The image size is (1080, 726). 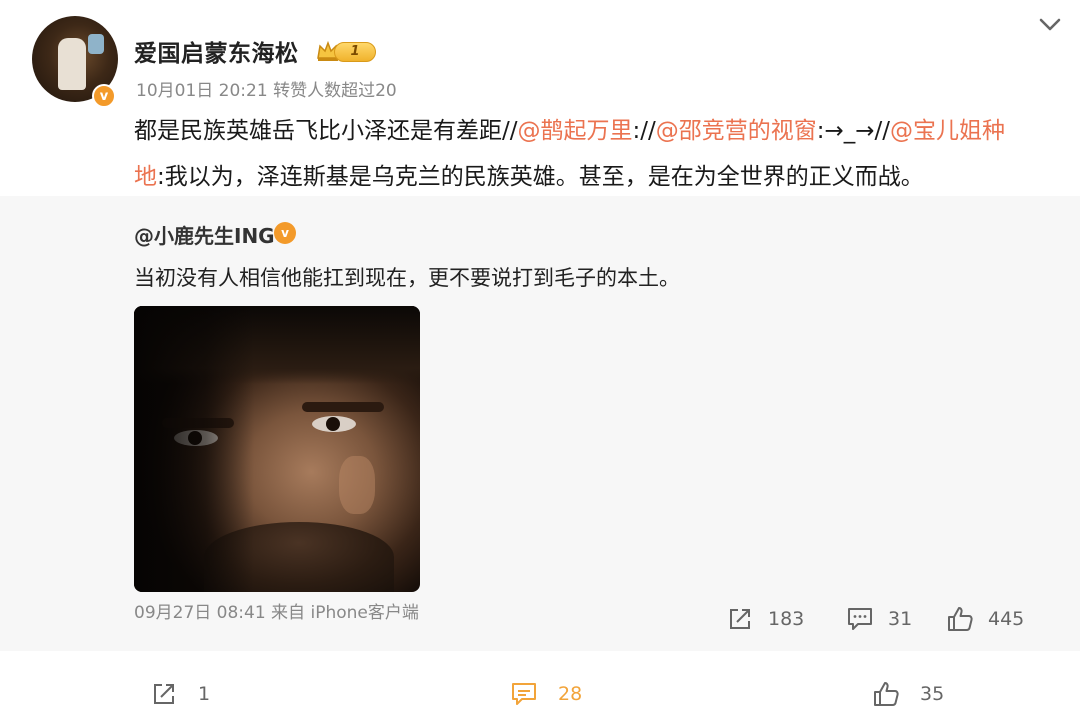 What do you see at coordinates (216, 51) in the screenshot?
I see `post-author-name: 爱国启蒙东海松` at bounding box center [216, 51].